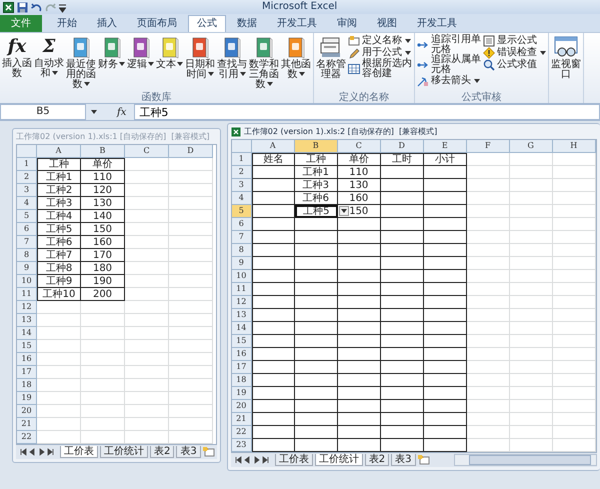  Describe the element at coordinates (293, 460) in the screenshot. I see `sheet-tab: 工价表` at that location.